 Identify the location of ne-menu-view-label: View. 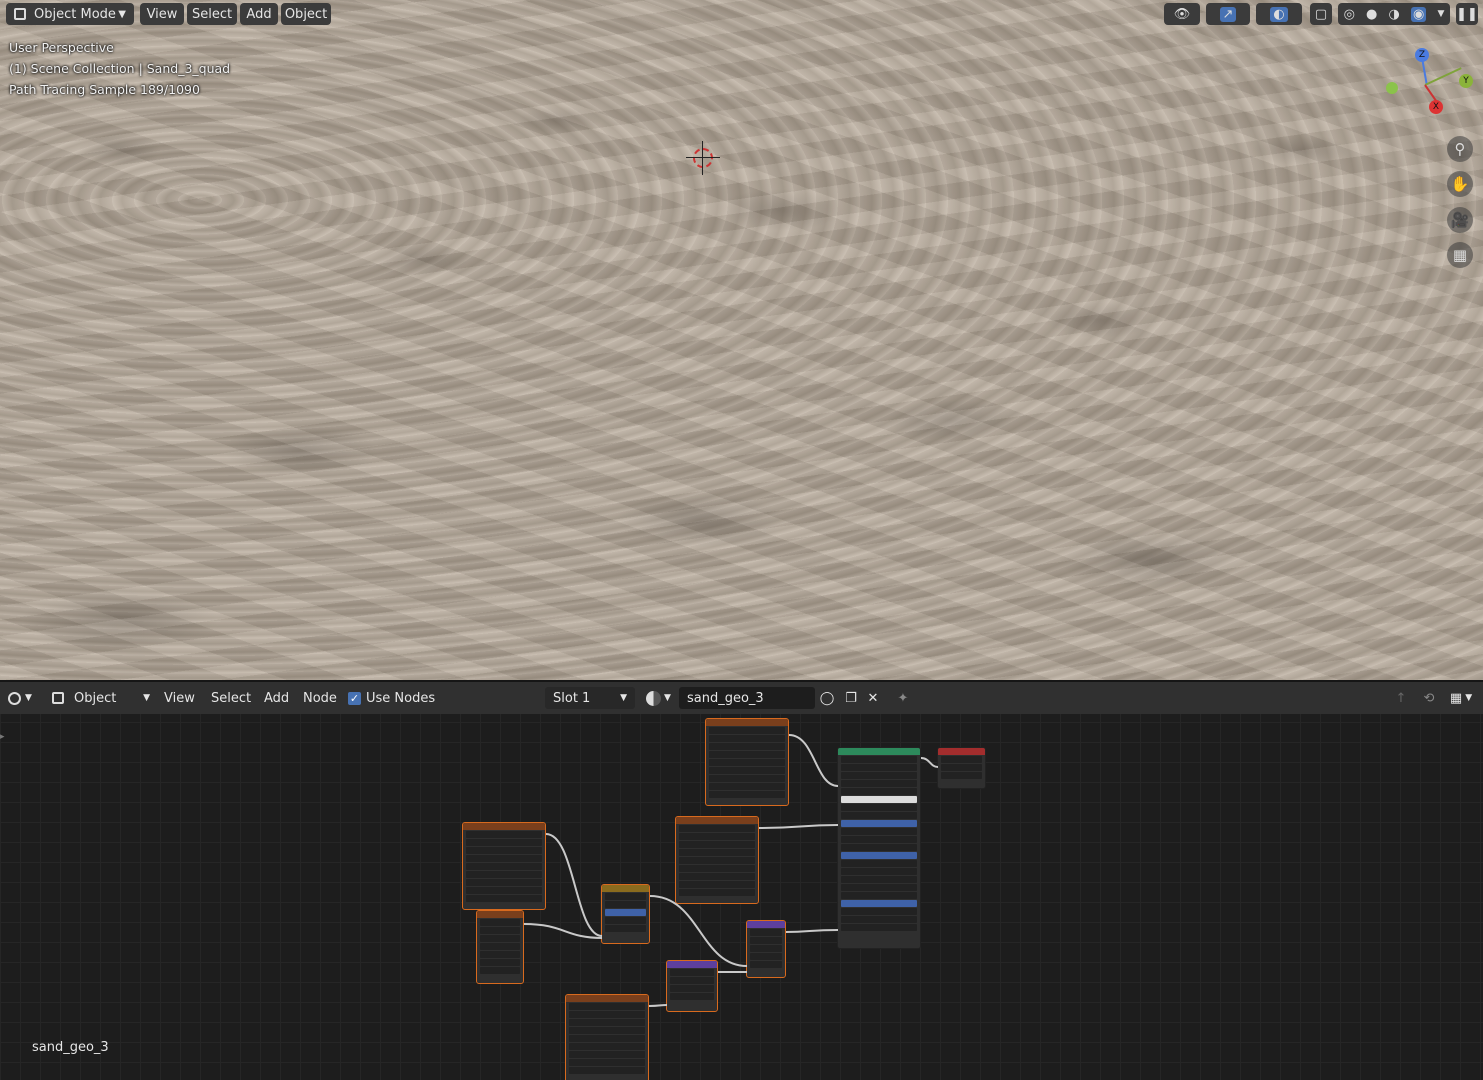
(179, 698).